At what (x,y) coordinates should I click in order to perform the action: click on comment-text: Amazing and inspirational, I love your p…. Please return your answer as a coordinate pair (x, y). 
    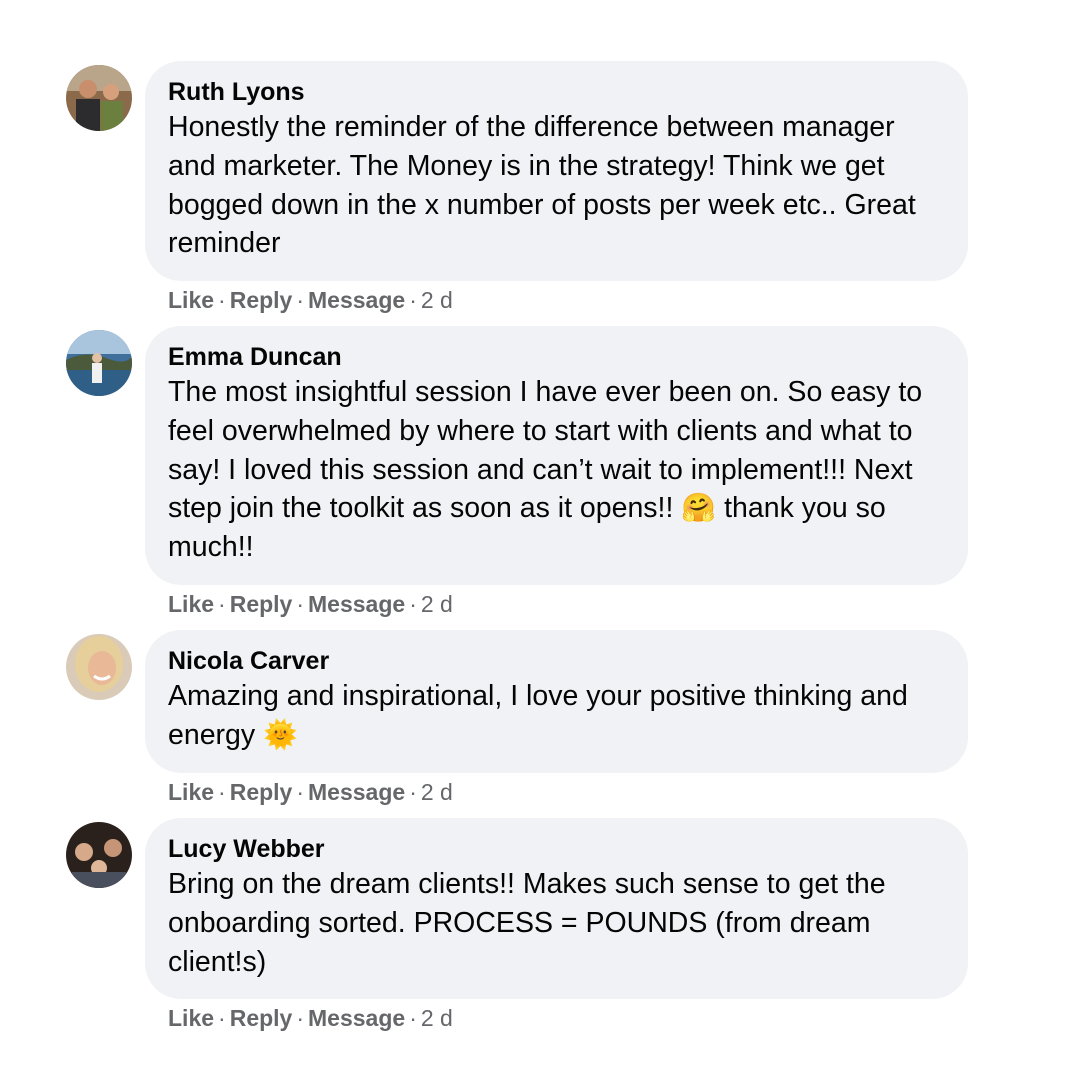
    Looking at the image, I should click on (538, 715).